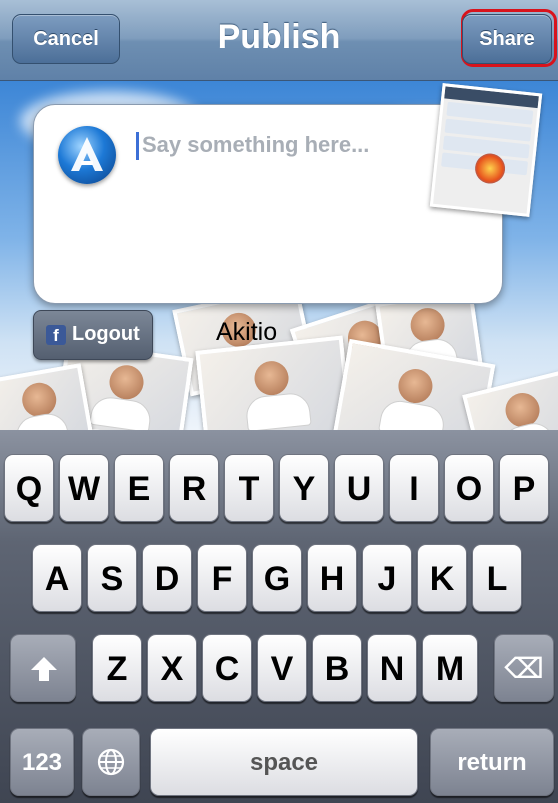  I want to click on globe-key, so click(111, 762).